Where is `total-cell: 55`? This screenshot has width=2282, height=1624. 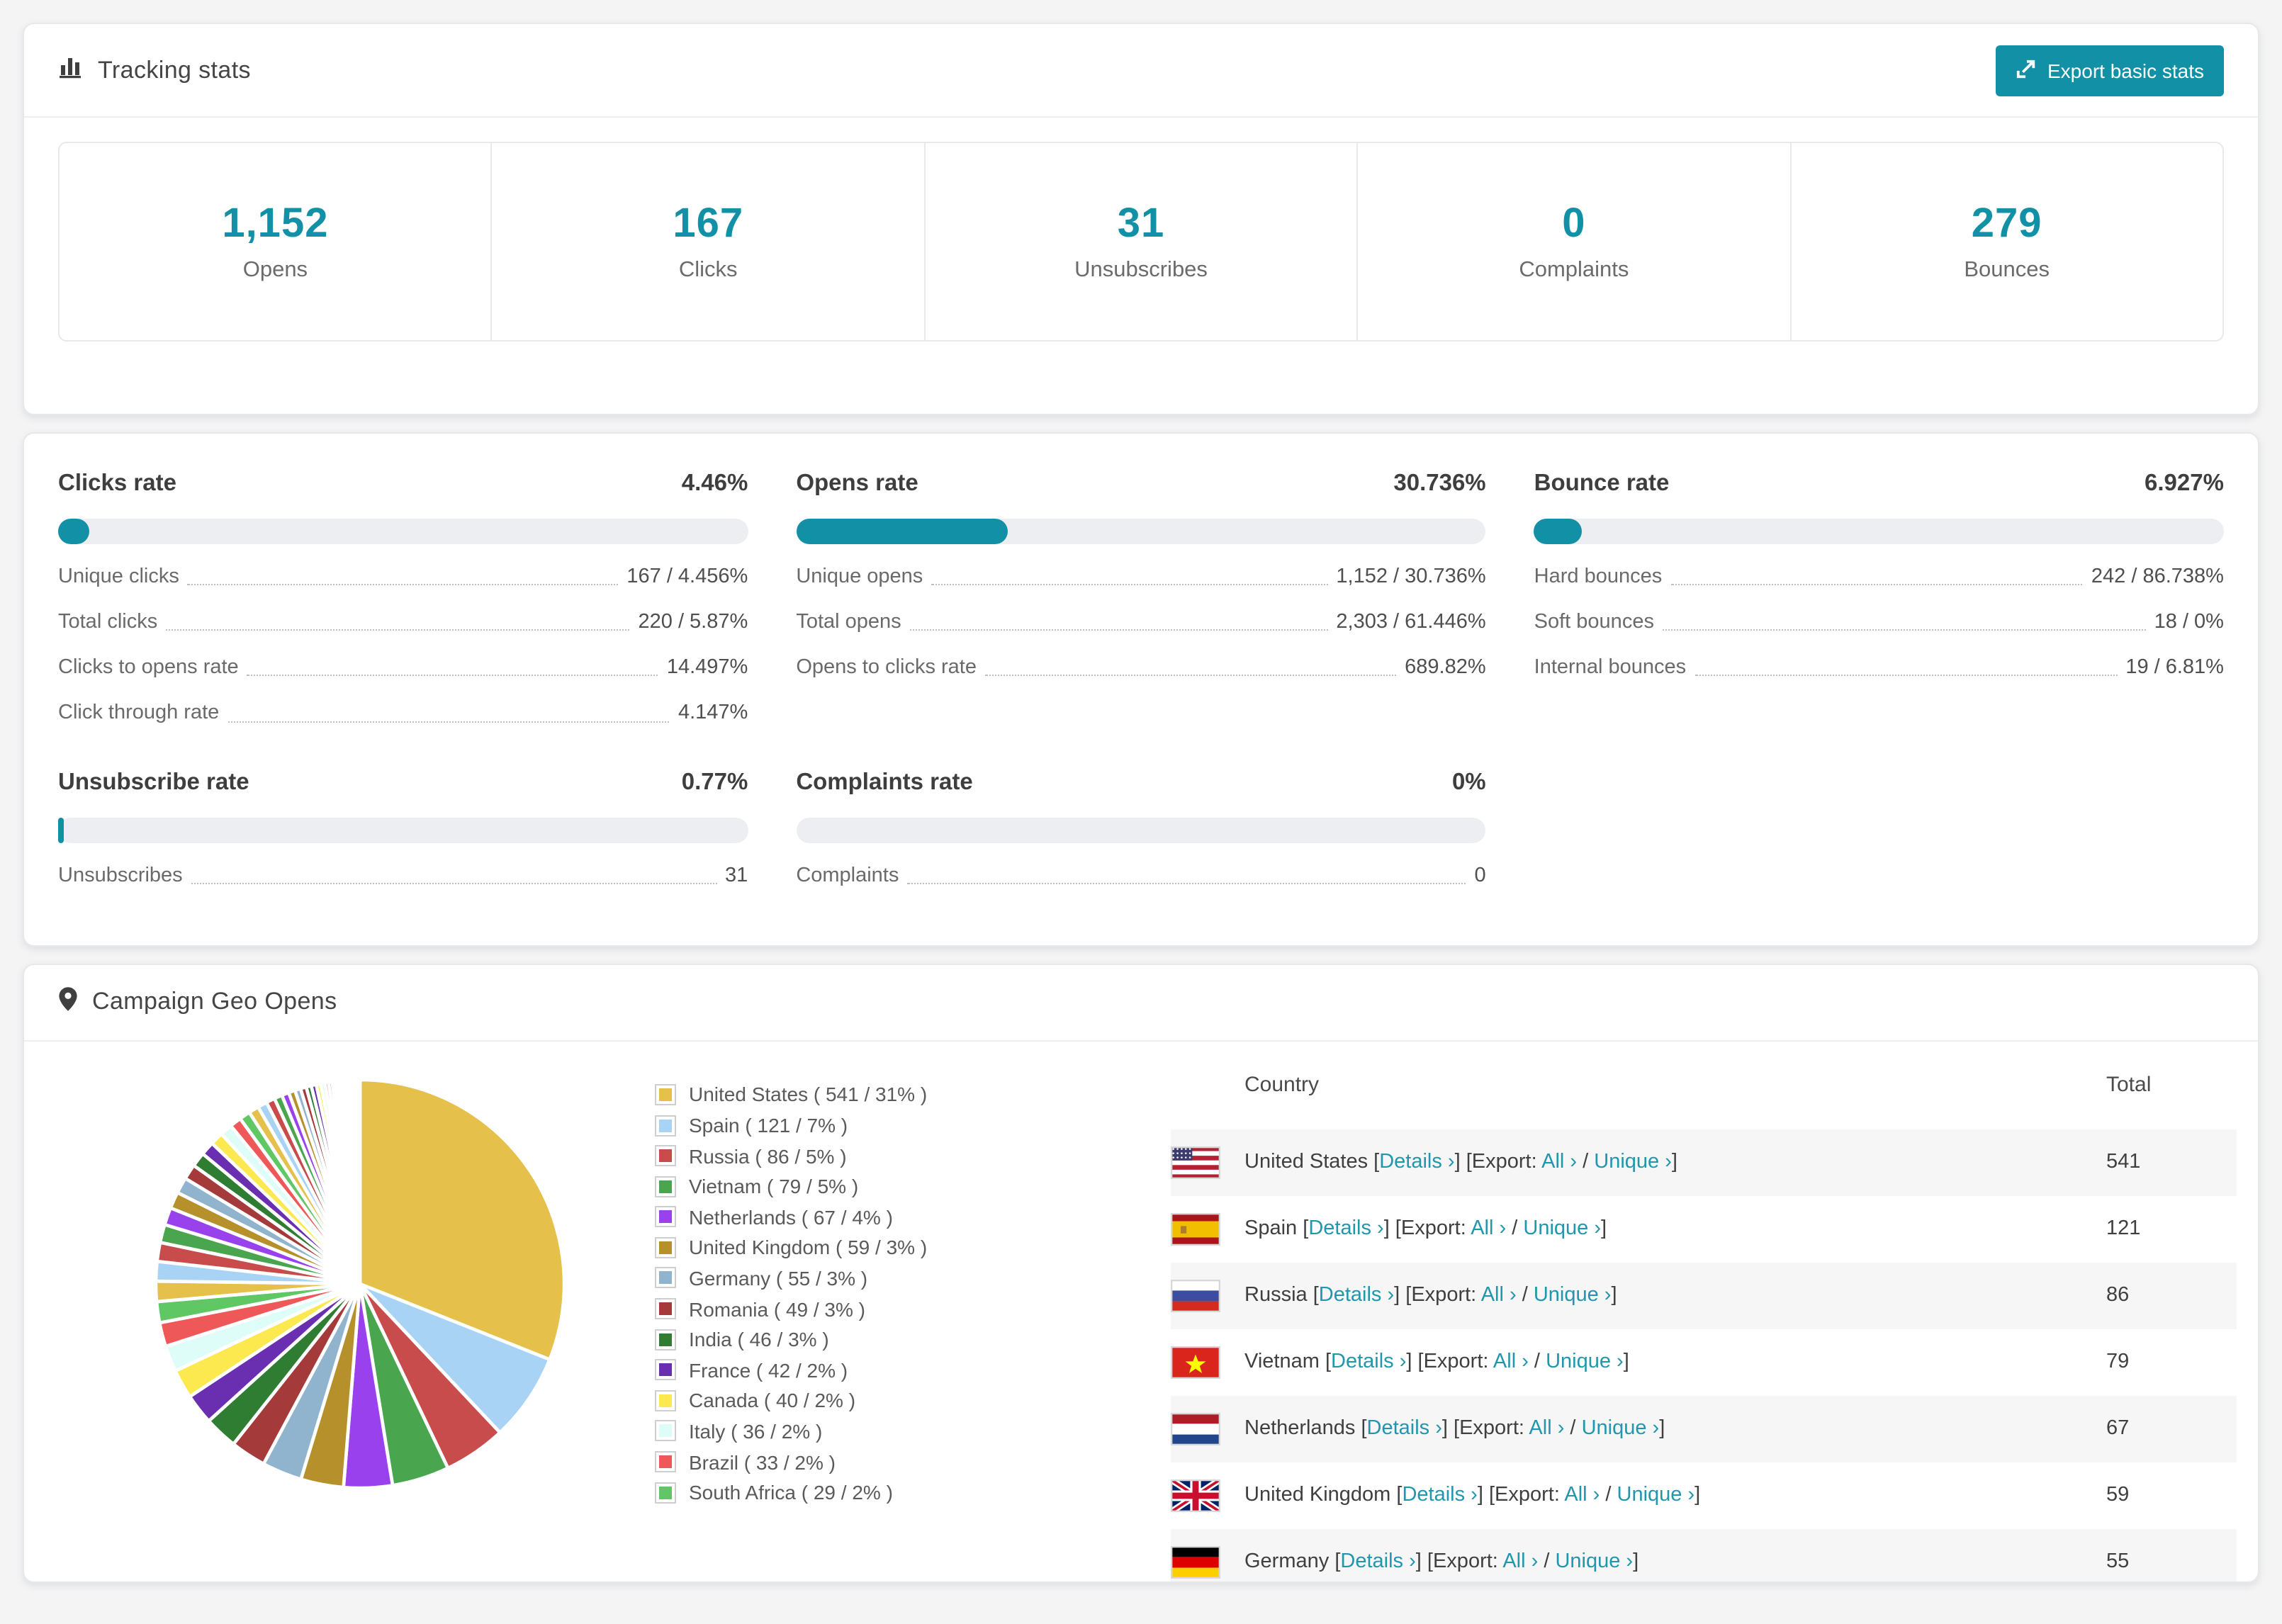 total-cell: 55 is located at coordinates (2118, 1562).